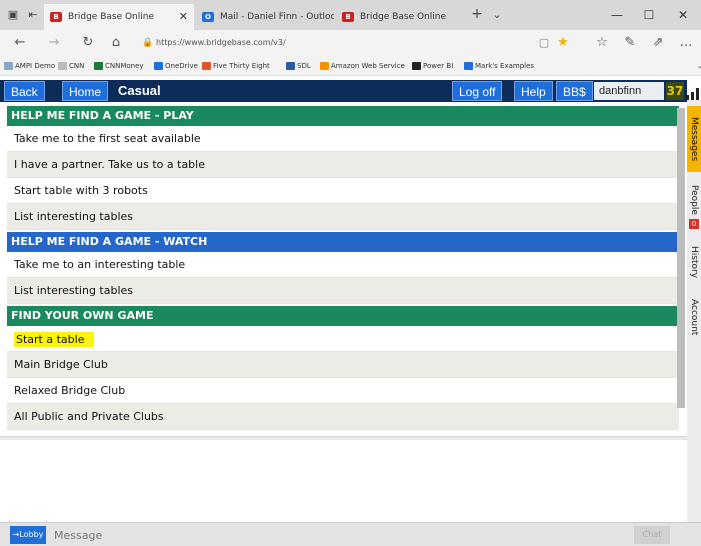  What do you see at coordinates (617, 15) in the screenshot?
I see `minimize-icon: —` at bounding box center [617, 15].